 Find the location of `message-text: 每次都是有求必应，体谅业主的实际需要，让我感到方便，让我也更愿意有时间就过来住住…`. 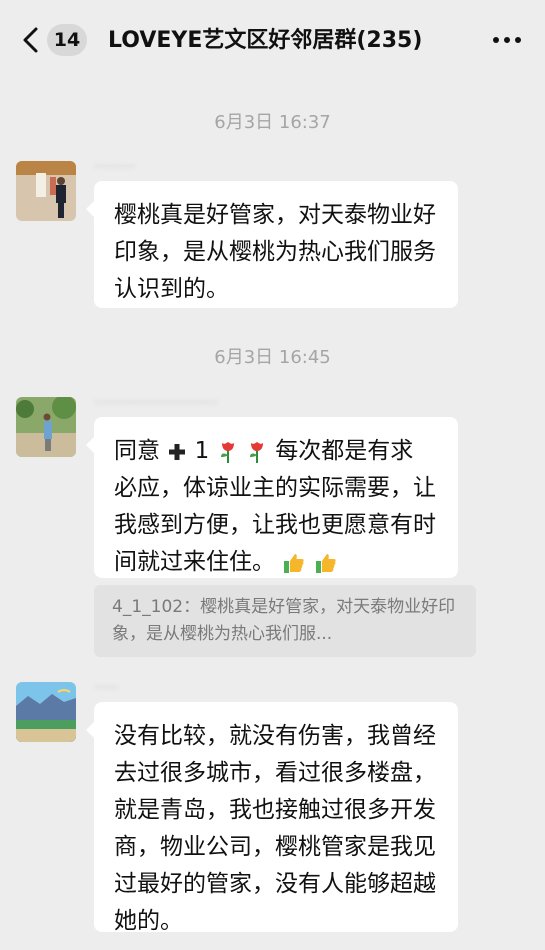

message-text: 每次都是有求必应，体谅业主的实际需要，让我感到方便，让我也更愿意有时间就过来住住… is located at coordinates (275, 506).